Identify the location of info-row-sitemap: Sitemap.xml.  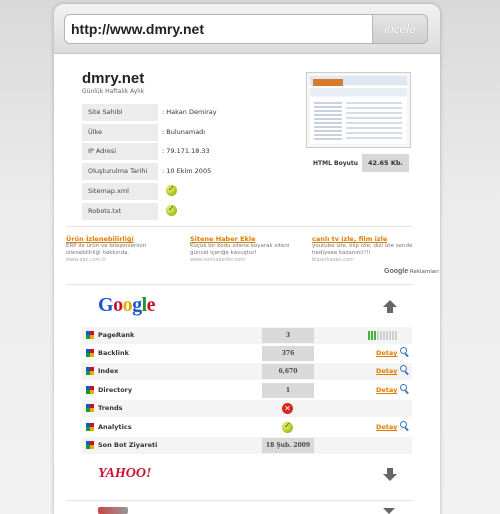
(187, 191).